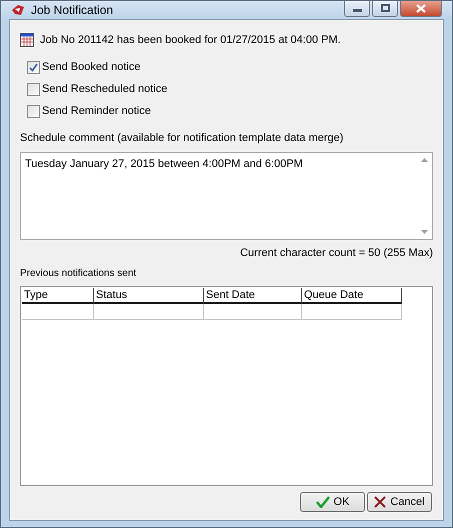 The width and height of the screenshot is (453, 528). I want to click on character-count: Current character count = 50 (255 Max), so click(336, 253).